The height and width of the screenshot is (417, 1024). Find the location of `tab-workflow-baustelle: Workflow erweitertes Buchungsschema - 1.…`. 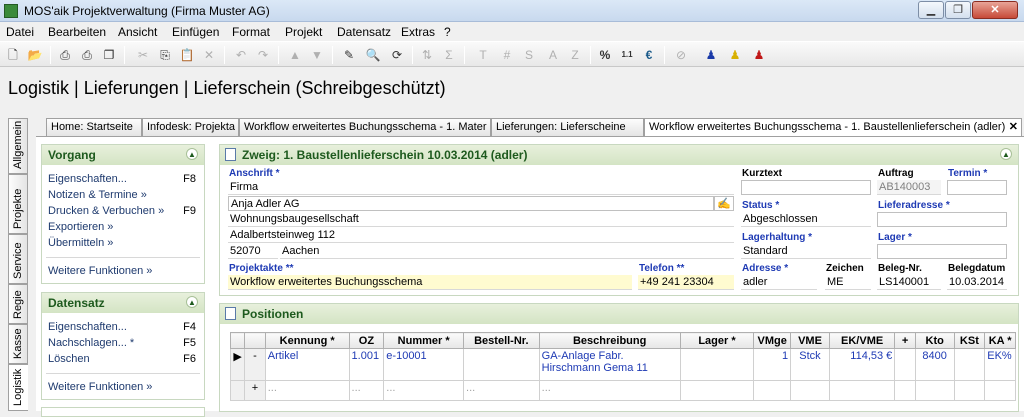

tab-workflow-baustelle: Workflow erweitertes Buchungsschema - 1.… is located at coordinates (833, 127).